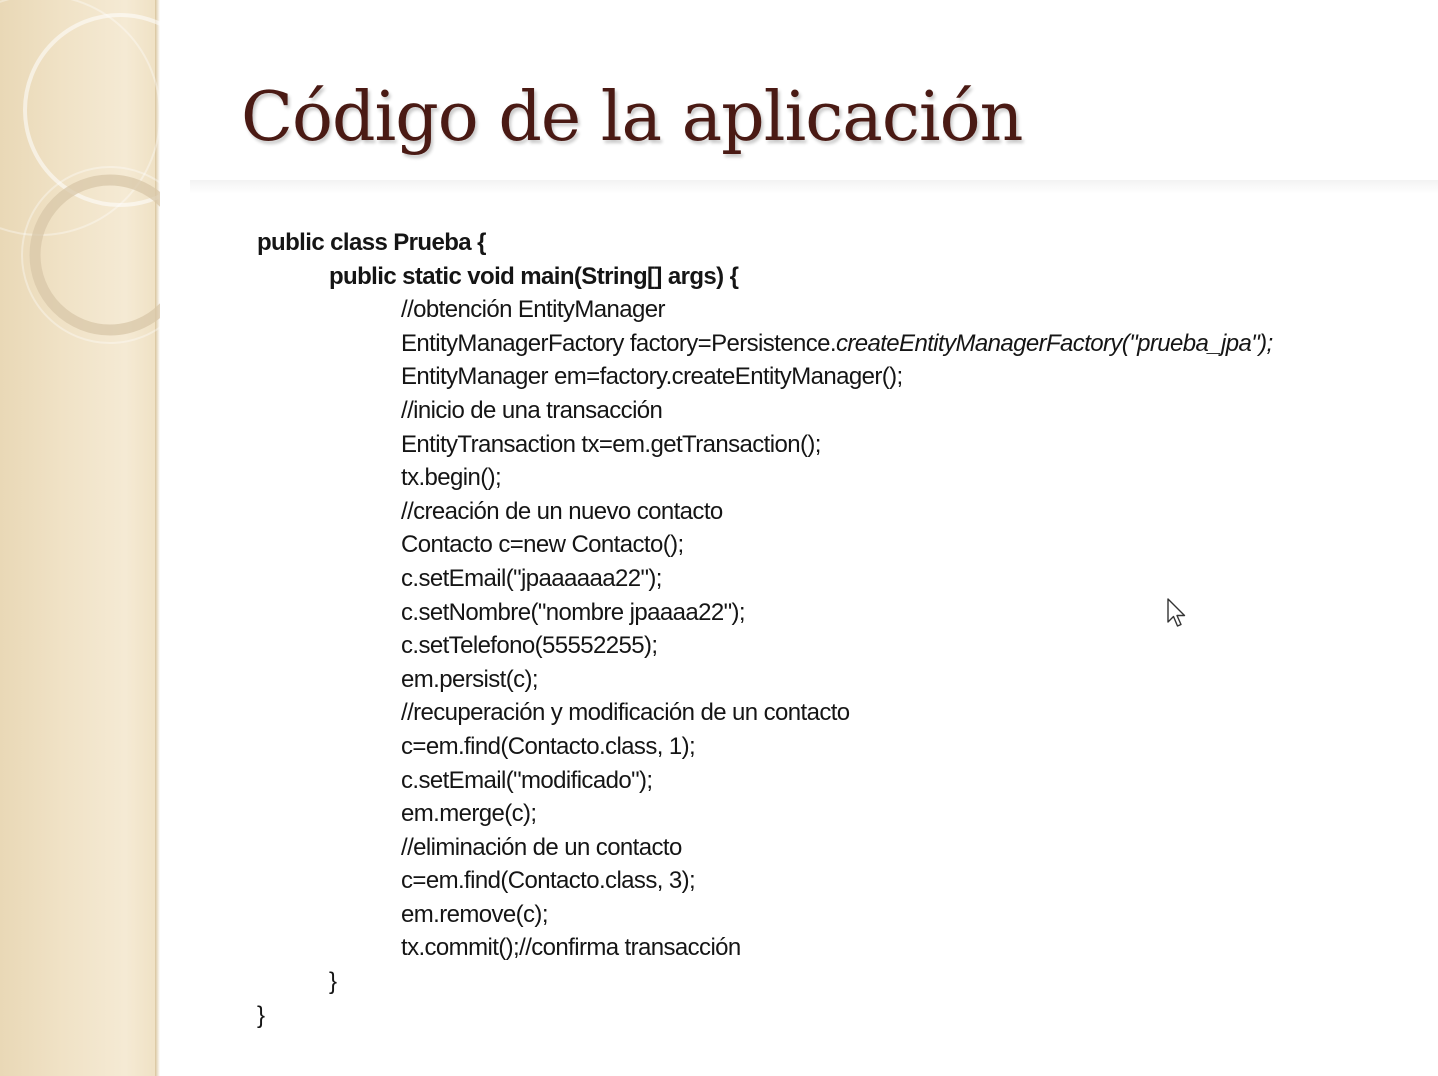 The image size is (1438, 1076). Describe the element at coordinates (542, 545) in the screenshot. I see `code-line-new-contact: Contacto c=new Contacto();` at that location.